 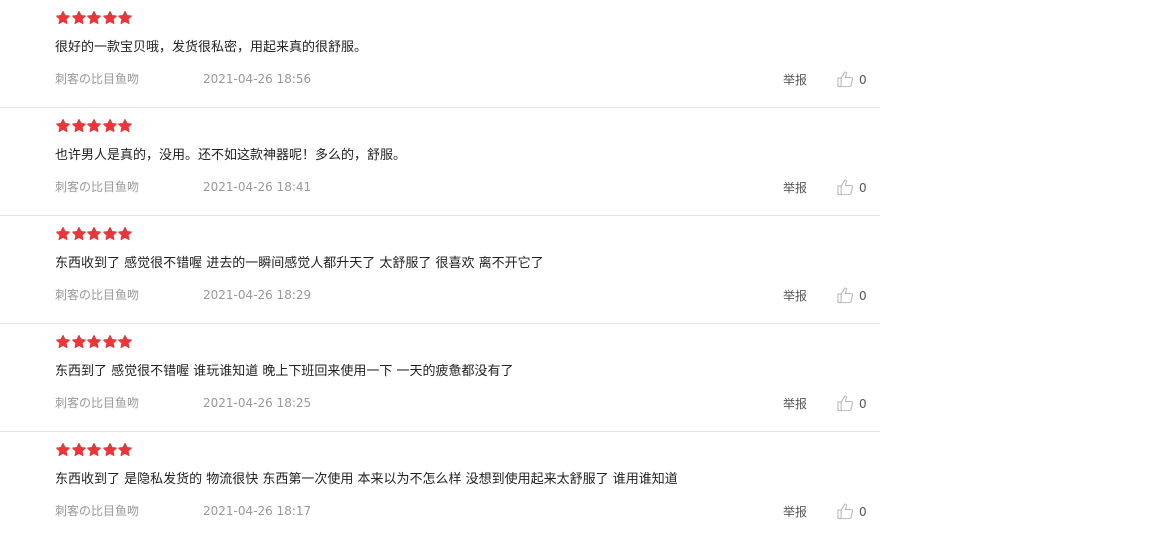 I want to click on review-date: 2021-04-26 18:56, so click(x=257, y=79).